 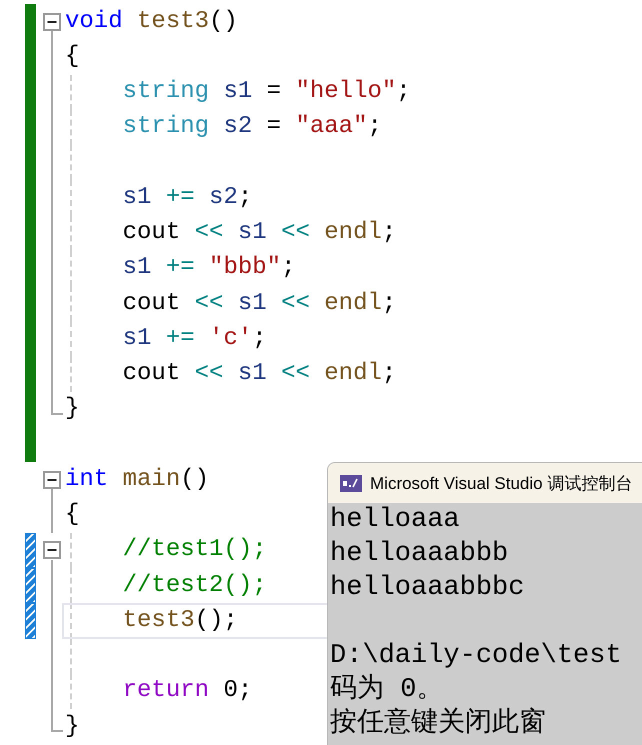 I want to click on code-line: test3();, so click(x=180, y=621).